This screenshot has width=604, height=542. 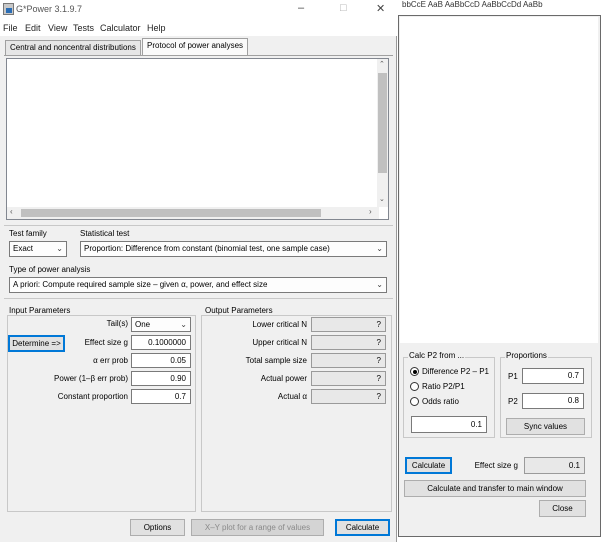 What do you see at coordinates (110, 360) in the screenshot?
I see `alpha-label: α err prob` at bounding box center [110, 360].